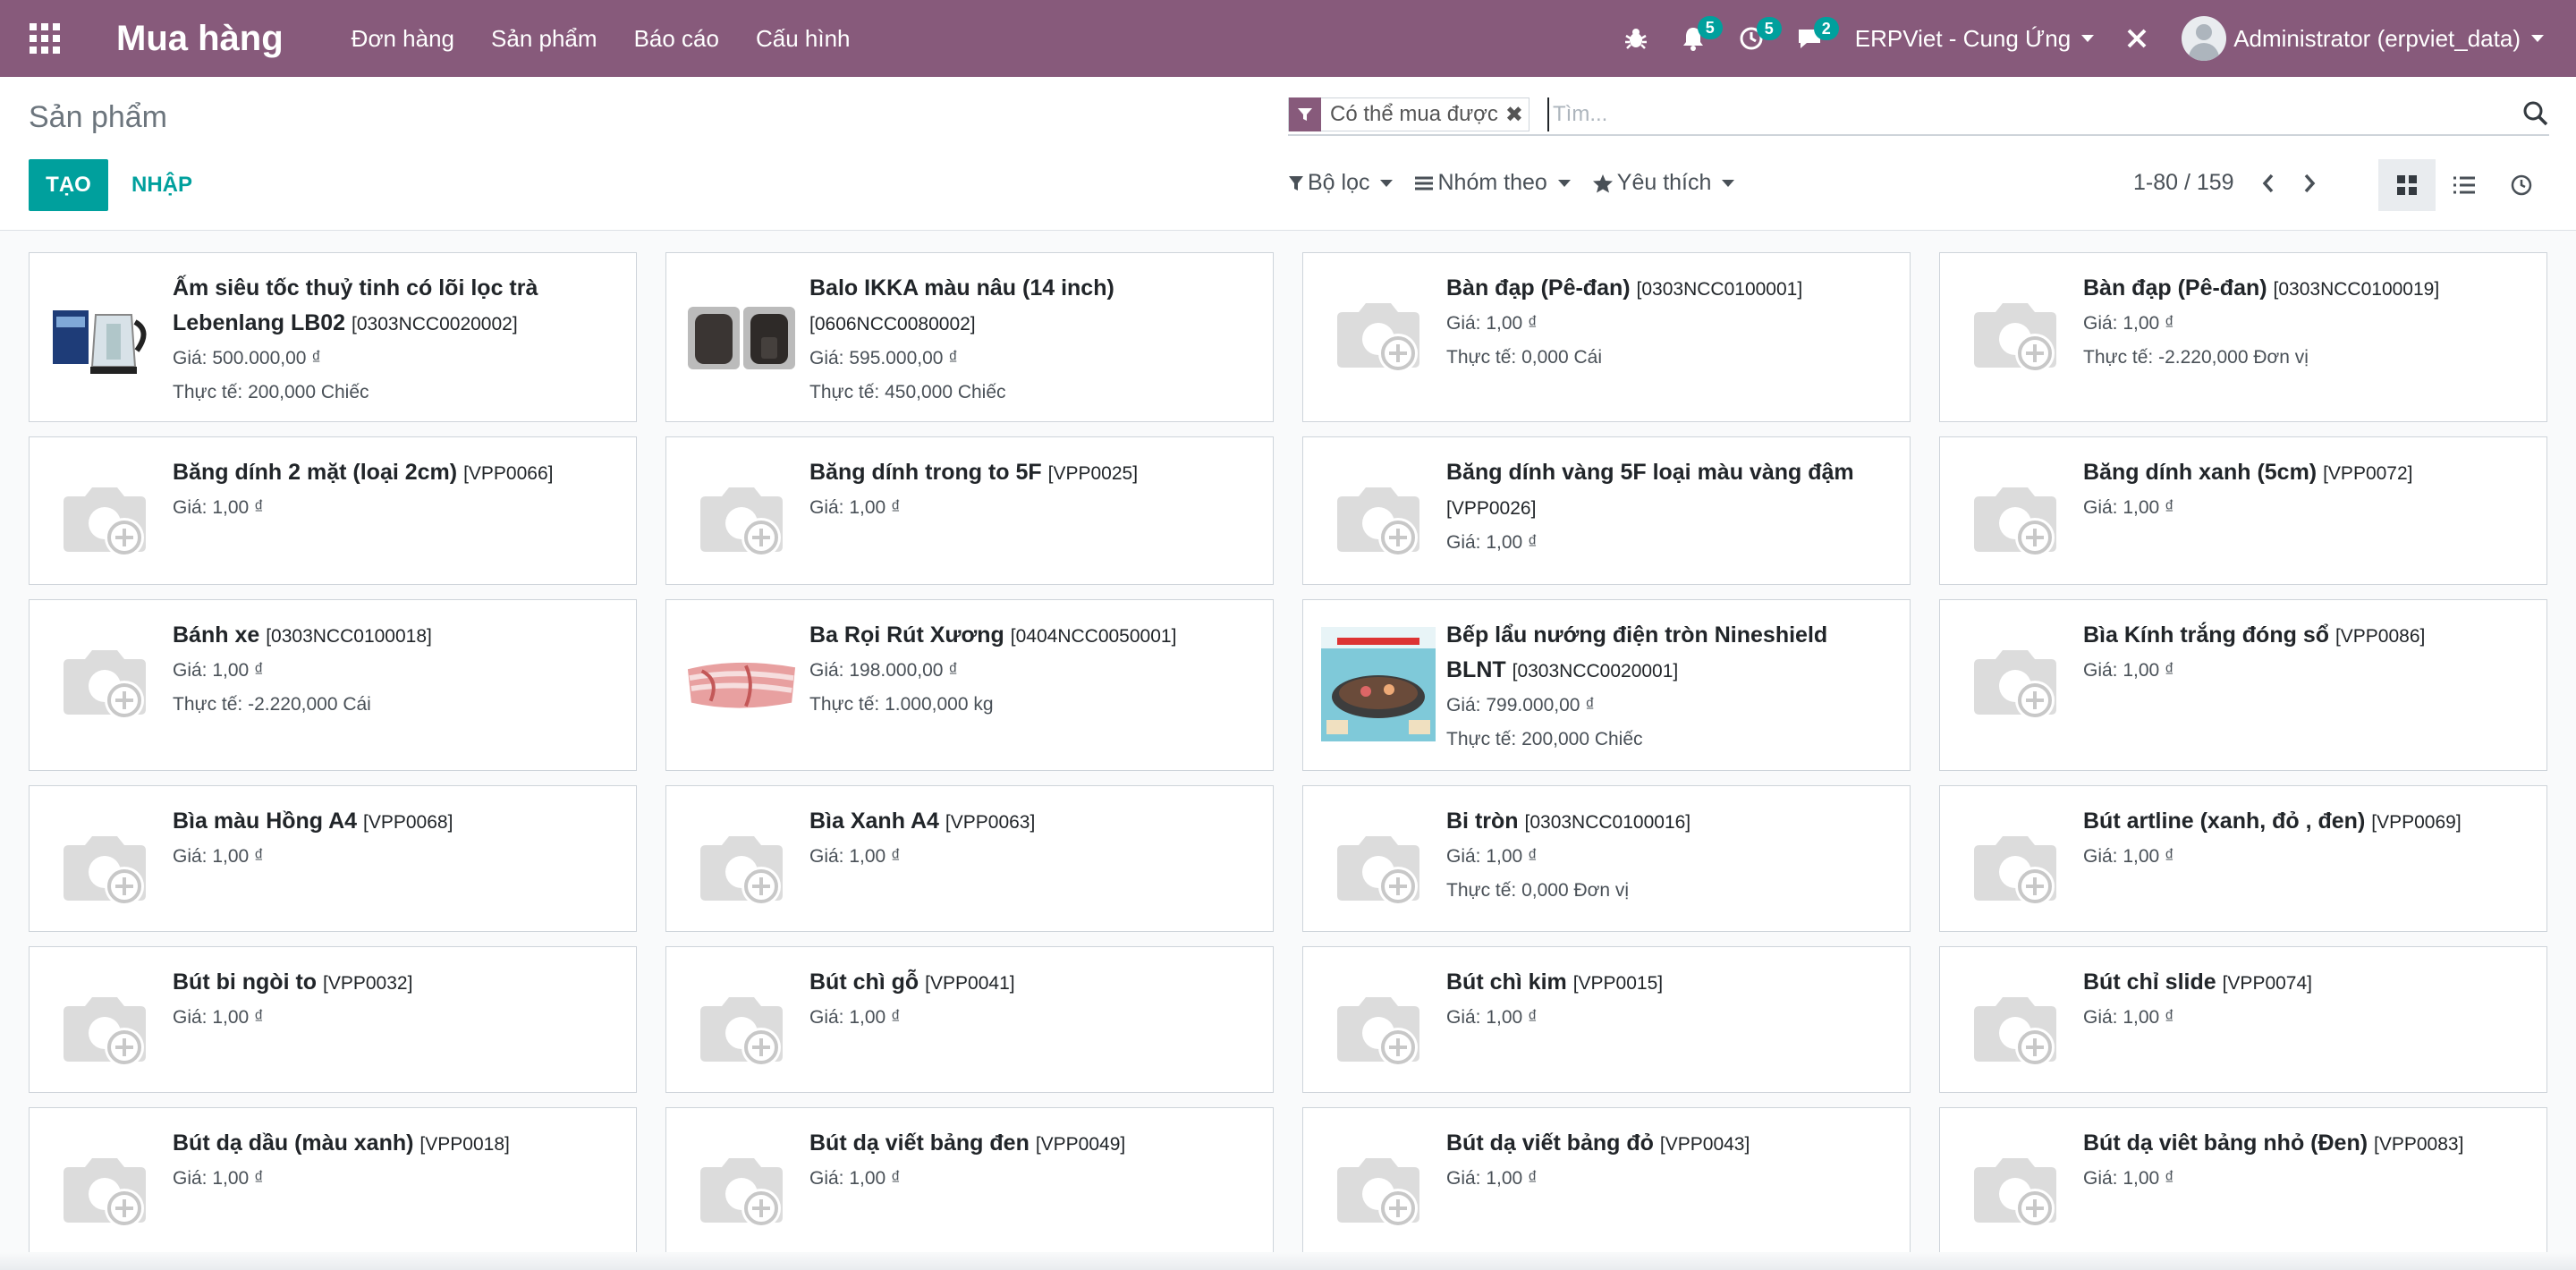 The width and height of the screenshot is (2576, 1270). I want to click on product-code: [0303NCC0020001], so click(1595, 672).